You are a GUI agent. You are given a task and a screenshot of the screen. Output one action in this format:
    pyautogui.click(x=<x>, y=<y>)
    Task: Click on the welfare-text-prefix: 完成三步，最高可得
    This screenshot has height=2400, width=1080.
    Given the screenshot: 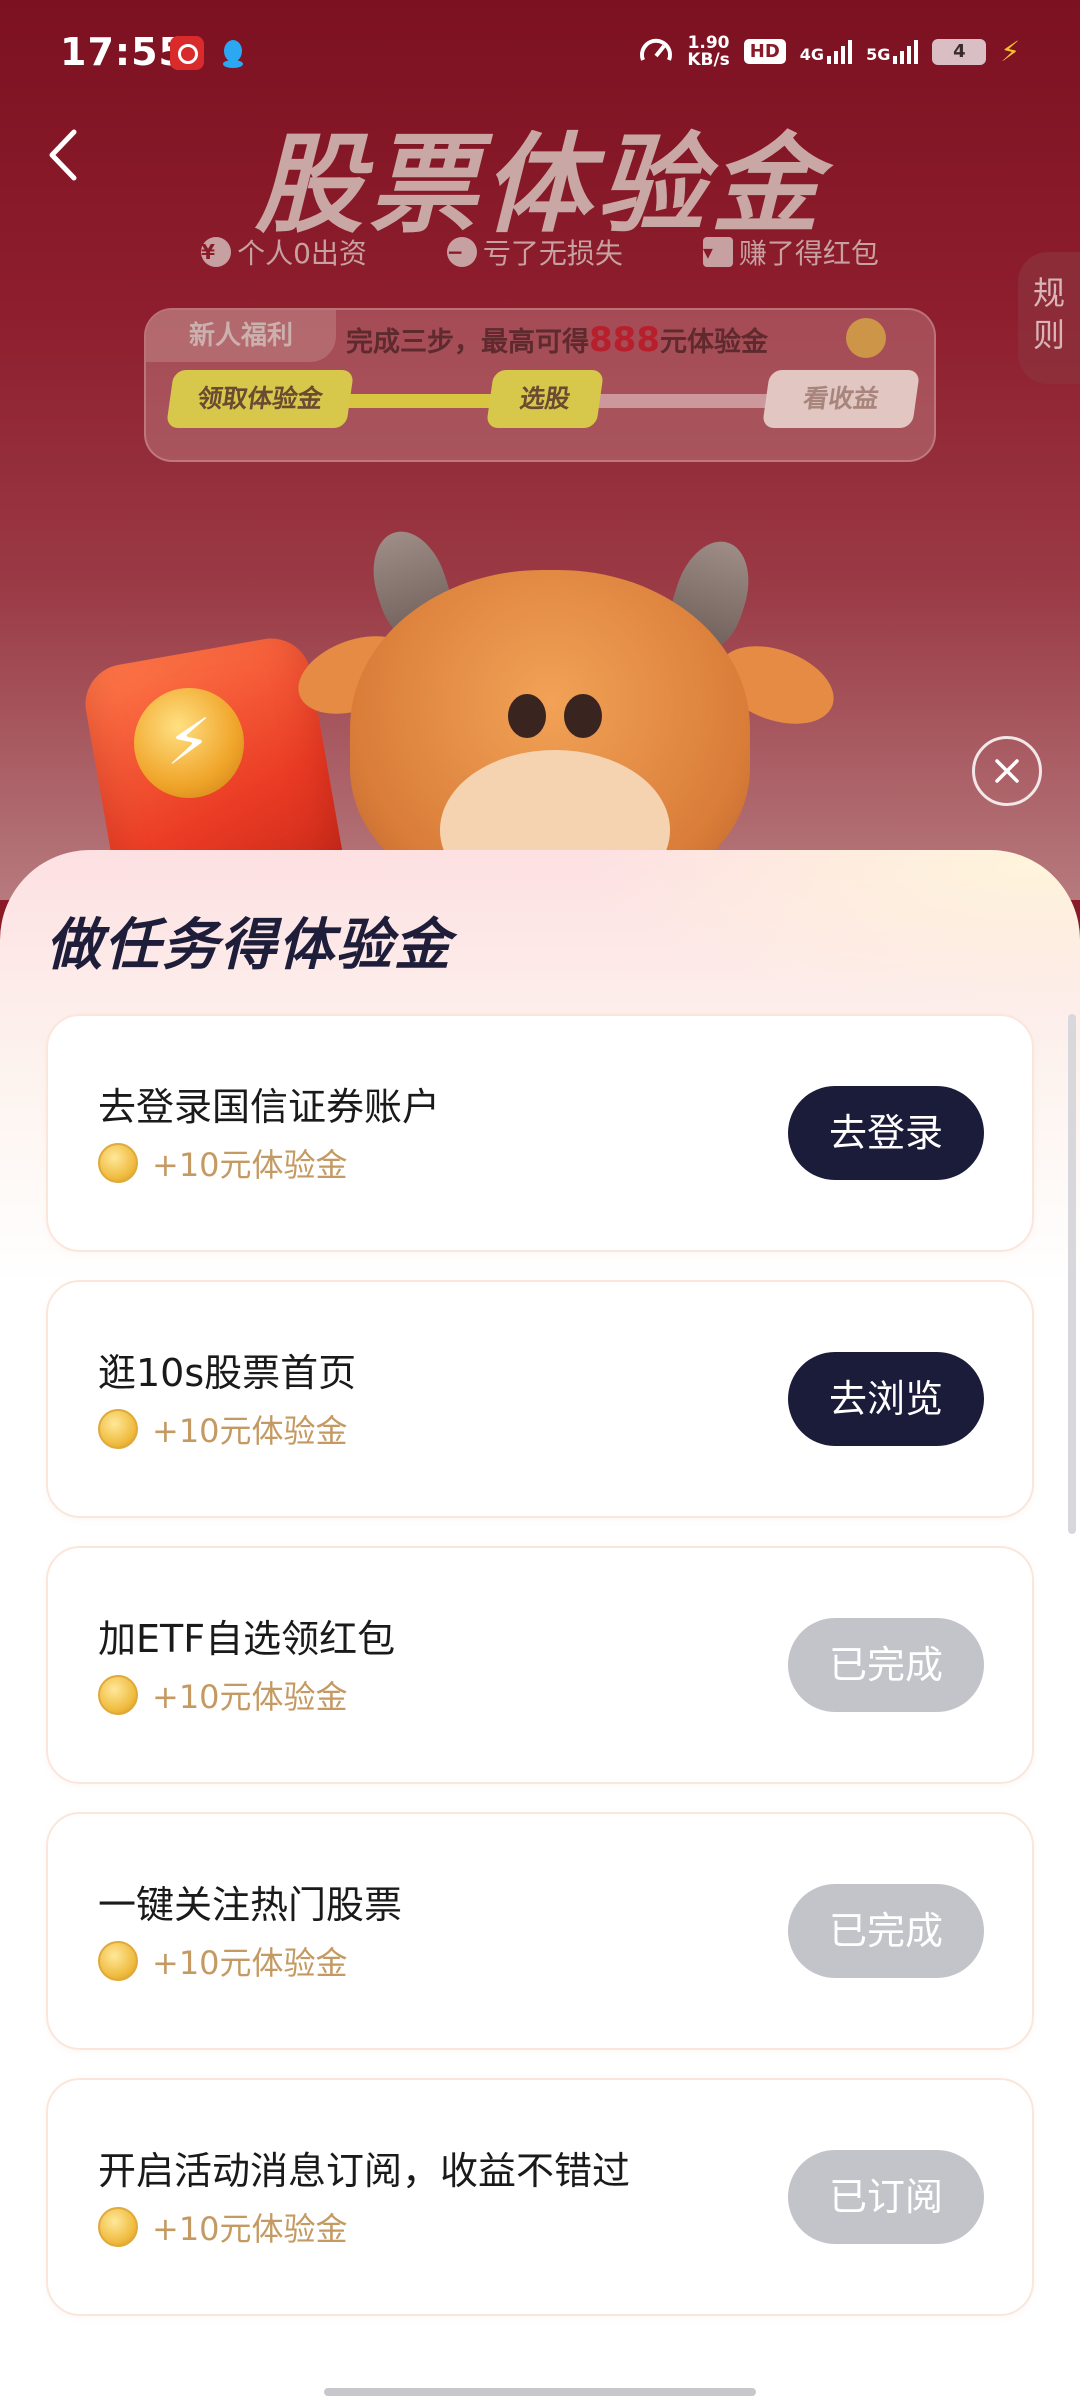 What is the action you would take?
    pyautogui.click(x=467, y=342)
    